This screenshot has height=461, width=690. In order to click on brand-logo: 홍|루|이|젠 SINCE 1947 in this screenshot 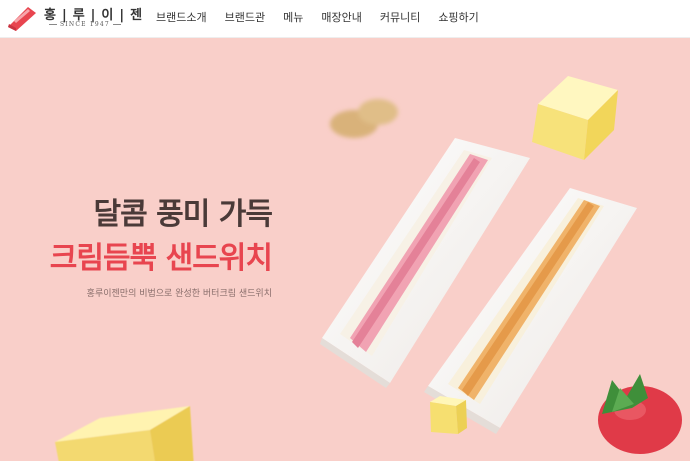, I will do `click(74, 19)`.